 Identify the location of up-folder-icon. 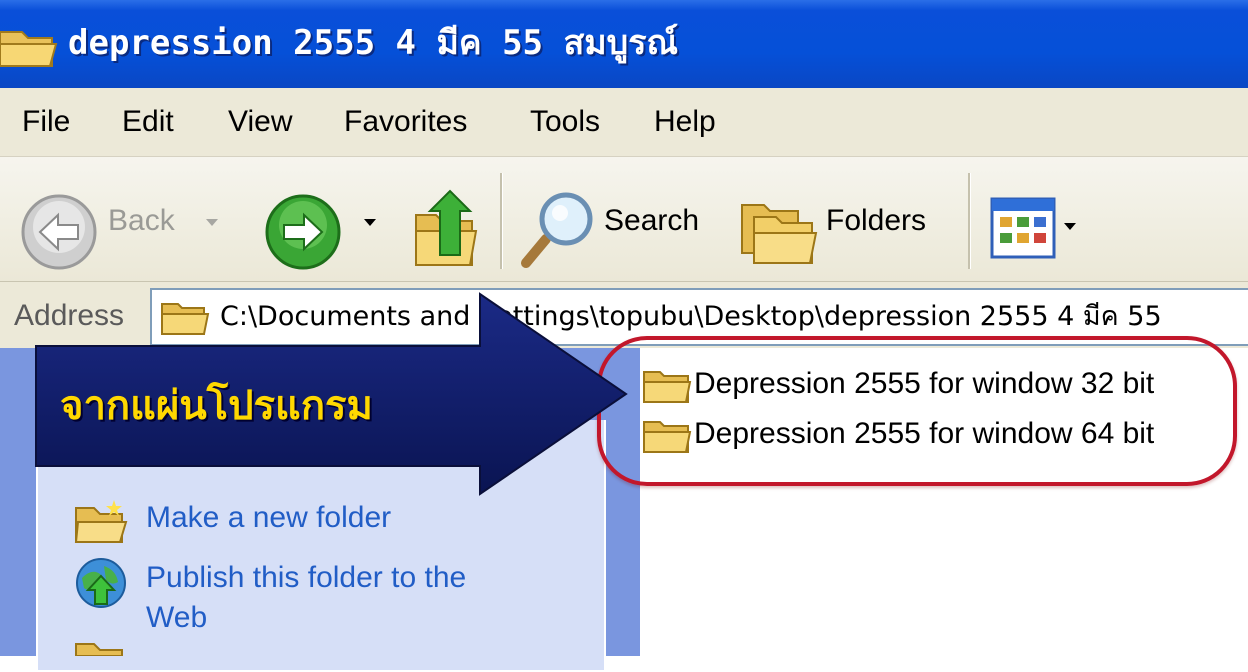
(446, 228).